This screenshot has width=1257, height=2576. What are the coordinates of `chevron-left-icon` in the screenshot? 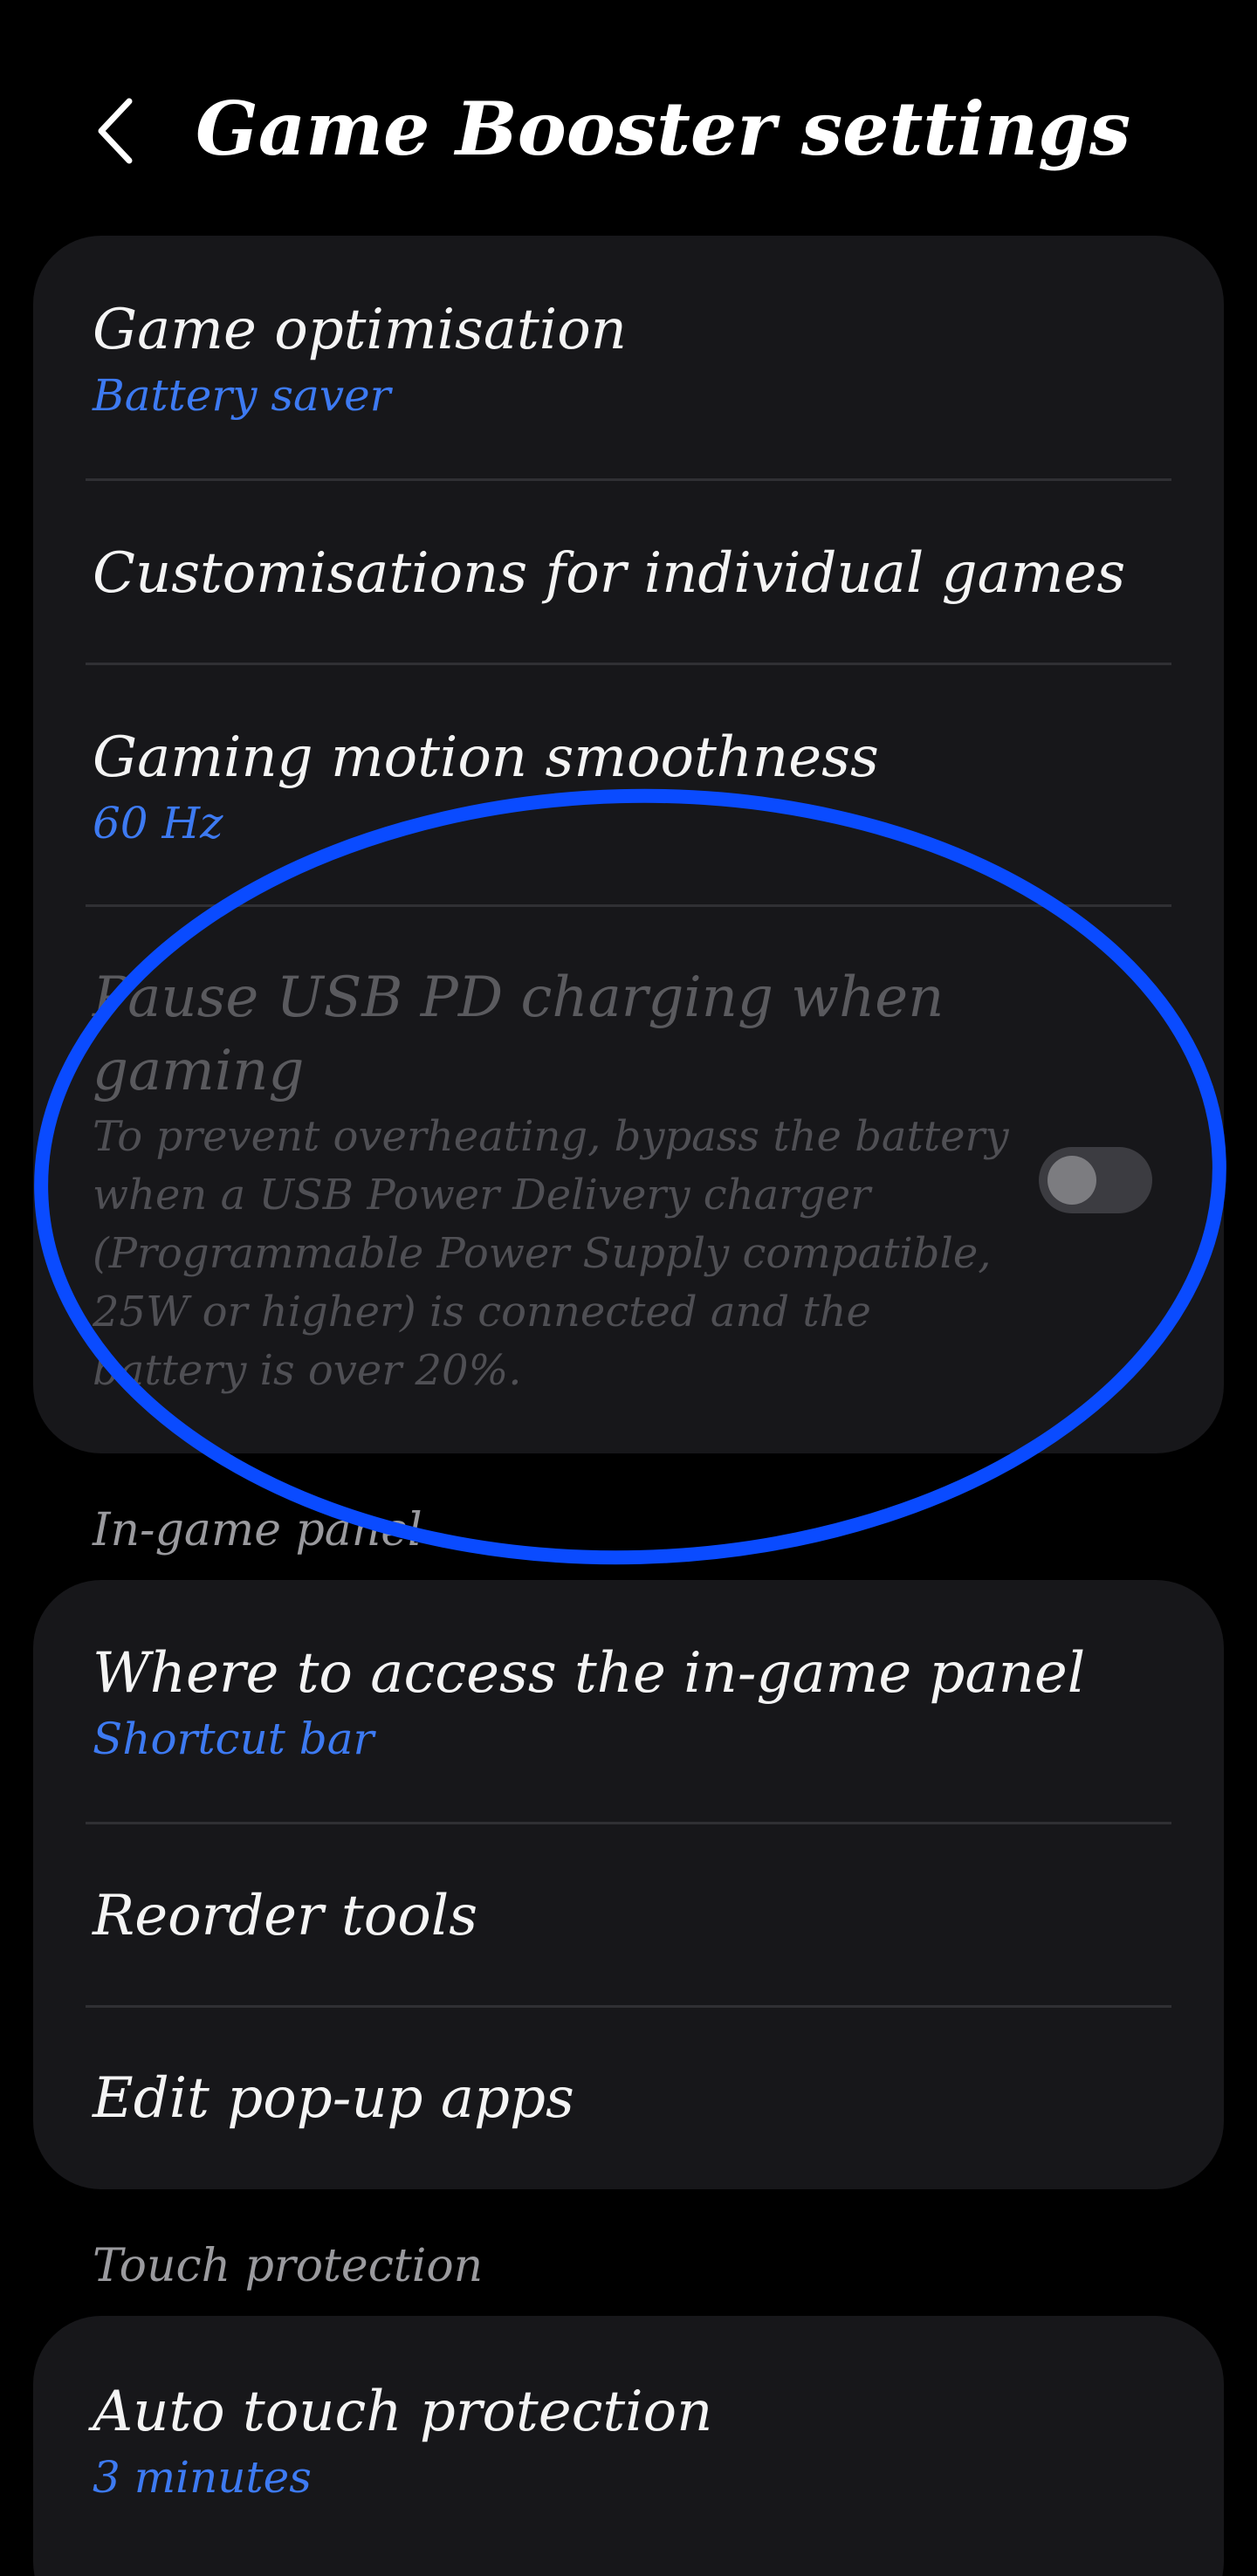 It's located at (116, 131).